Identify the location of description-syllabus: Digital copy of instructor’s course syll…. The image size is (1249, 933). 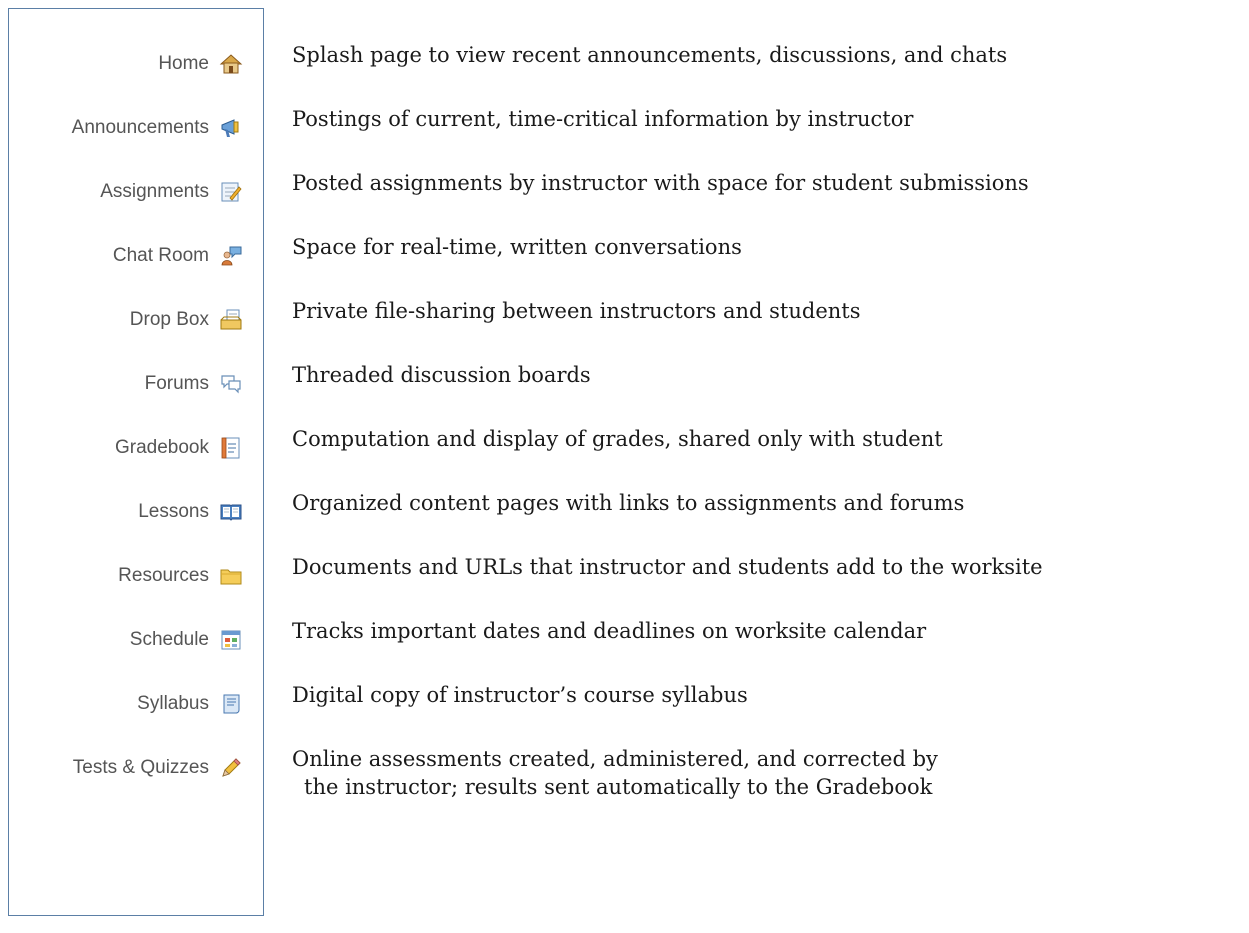
(767, 695).